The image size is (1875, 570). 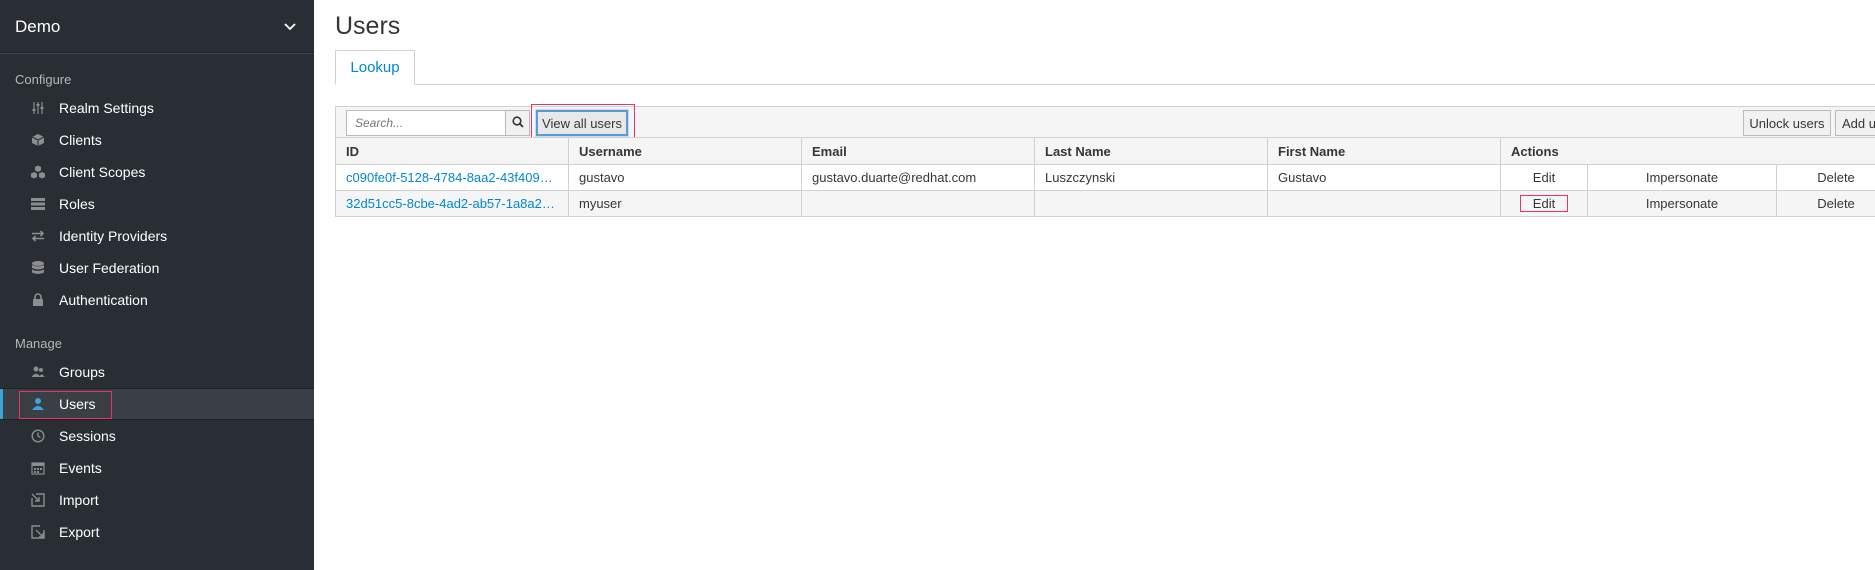 What do you see at coordinates (38, 372) in the screenshot?
I see `users-icon` at bounding box center [38, 372].